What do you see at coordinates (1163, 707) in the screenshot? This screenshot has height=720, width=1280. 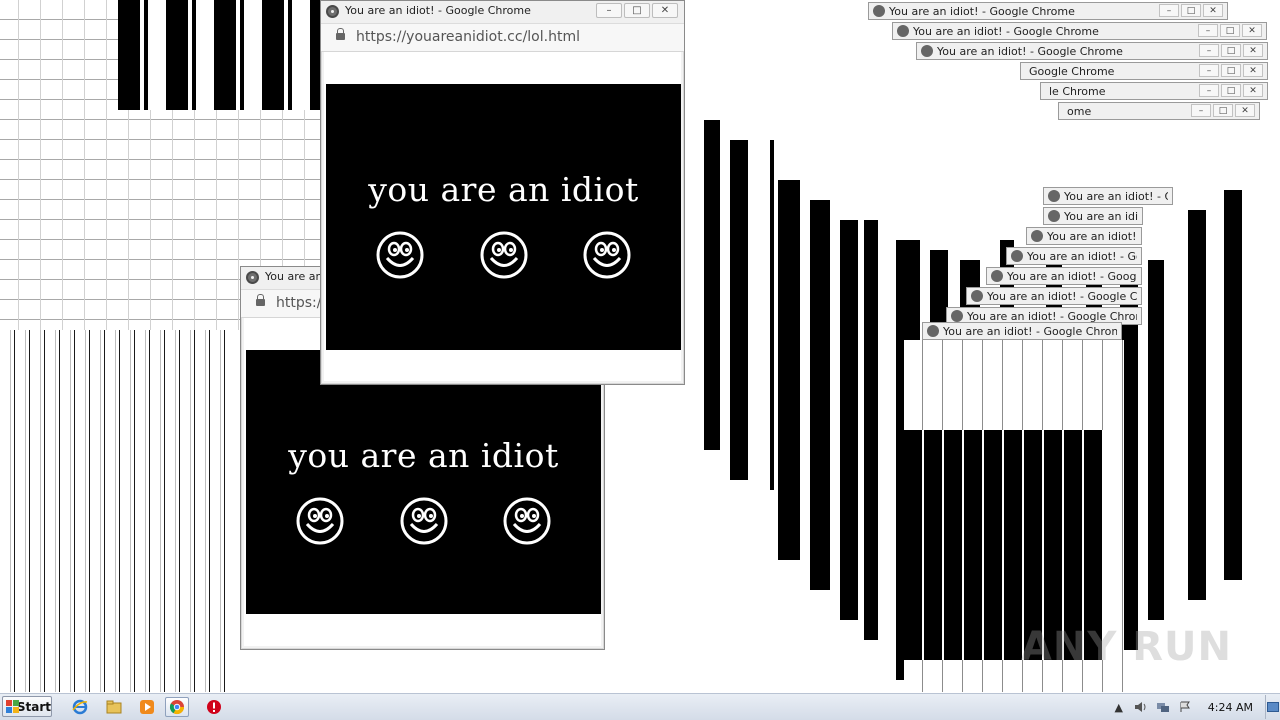 I see `network-icon` at bounding box center [1163, 707].